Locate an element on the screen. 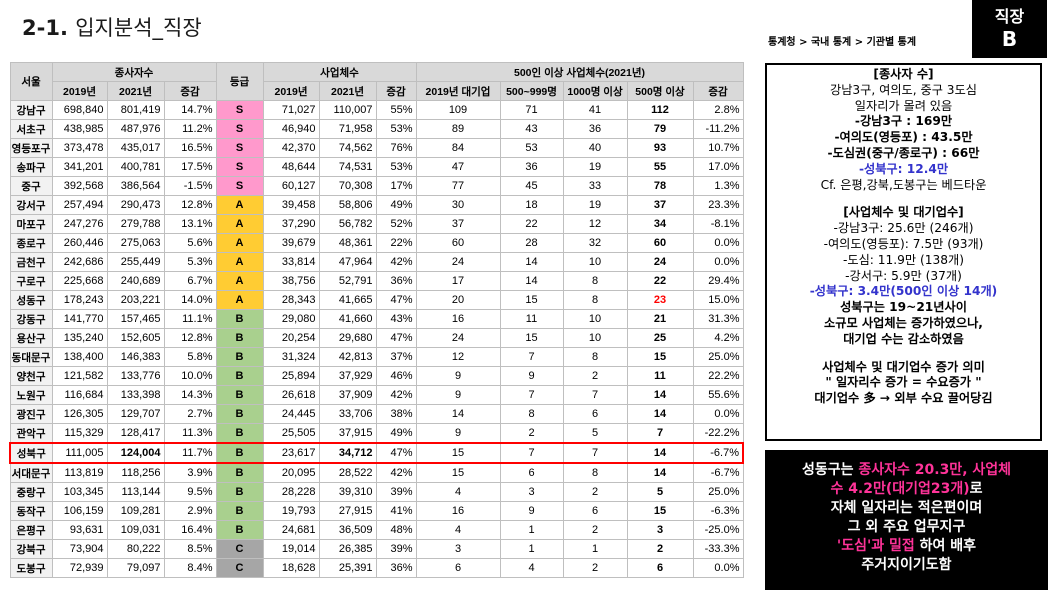  note-line: -성북구: 3.4만(500인 이상 14개) is located at coordinates (903, 291).